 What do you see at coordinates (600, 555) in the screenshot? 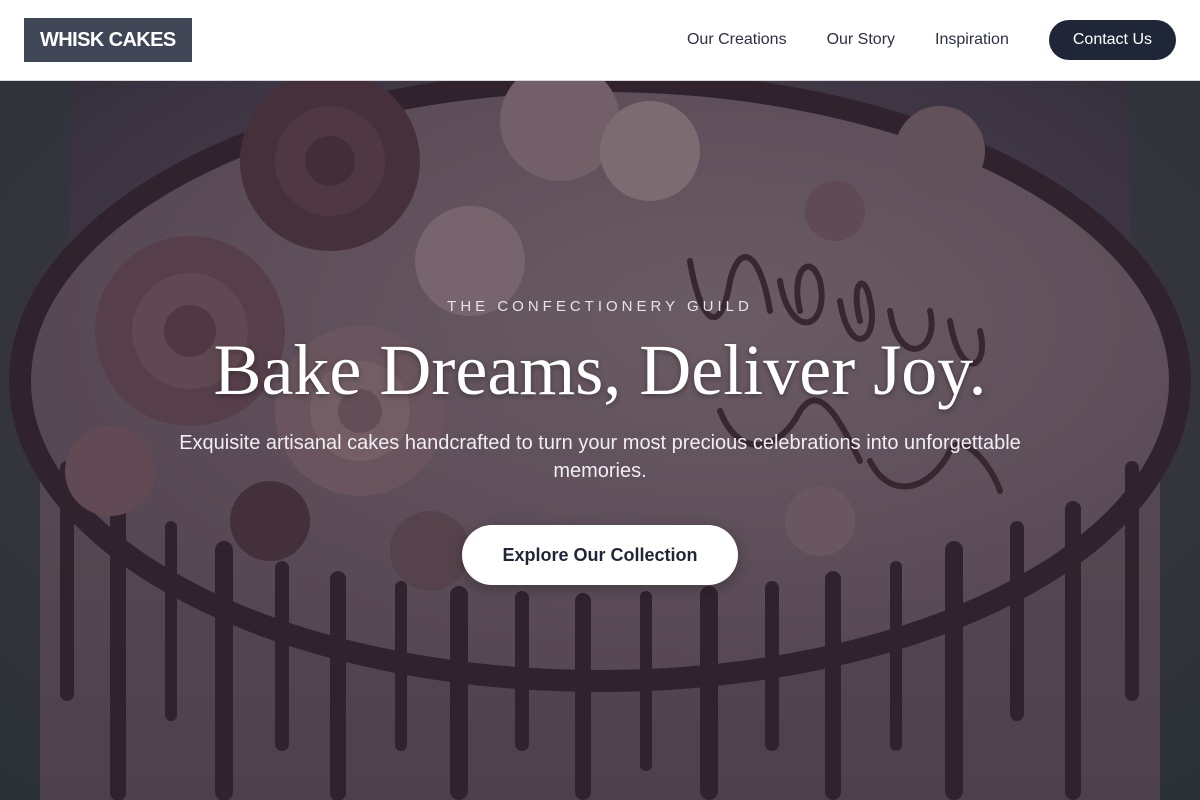
I see `explore-collection-button: Explore Our Collection` at bounding box center [600, 555].